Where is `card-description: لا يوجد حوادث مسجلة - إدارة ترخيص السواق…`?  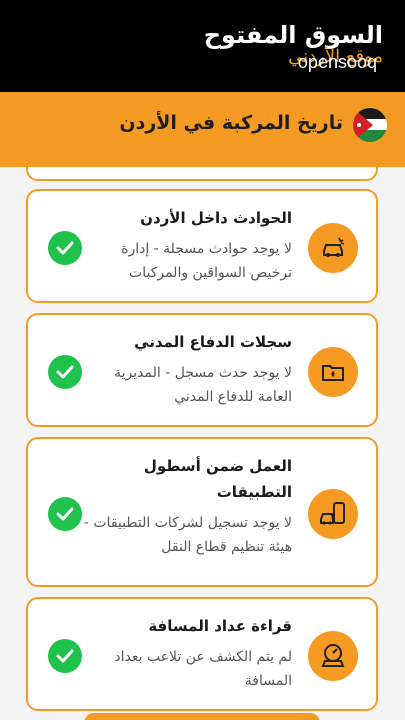
card-description: لا يوجد حوادث مسجلة - إدارة ترخيص السواق… is located at coordinates (206, 261).